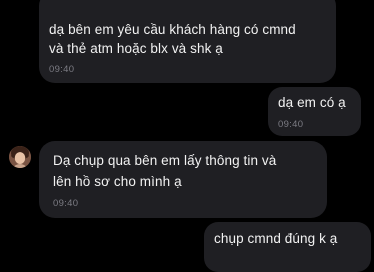  Describe the element at coordinates (136, 48) in the screenshot. I see `message-text: và thẻ atm hoặc blx và shk ạ` at that location.